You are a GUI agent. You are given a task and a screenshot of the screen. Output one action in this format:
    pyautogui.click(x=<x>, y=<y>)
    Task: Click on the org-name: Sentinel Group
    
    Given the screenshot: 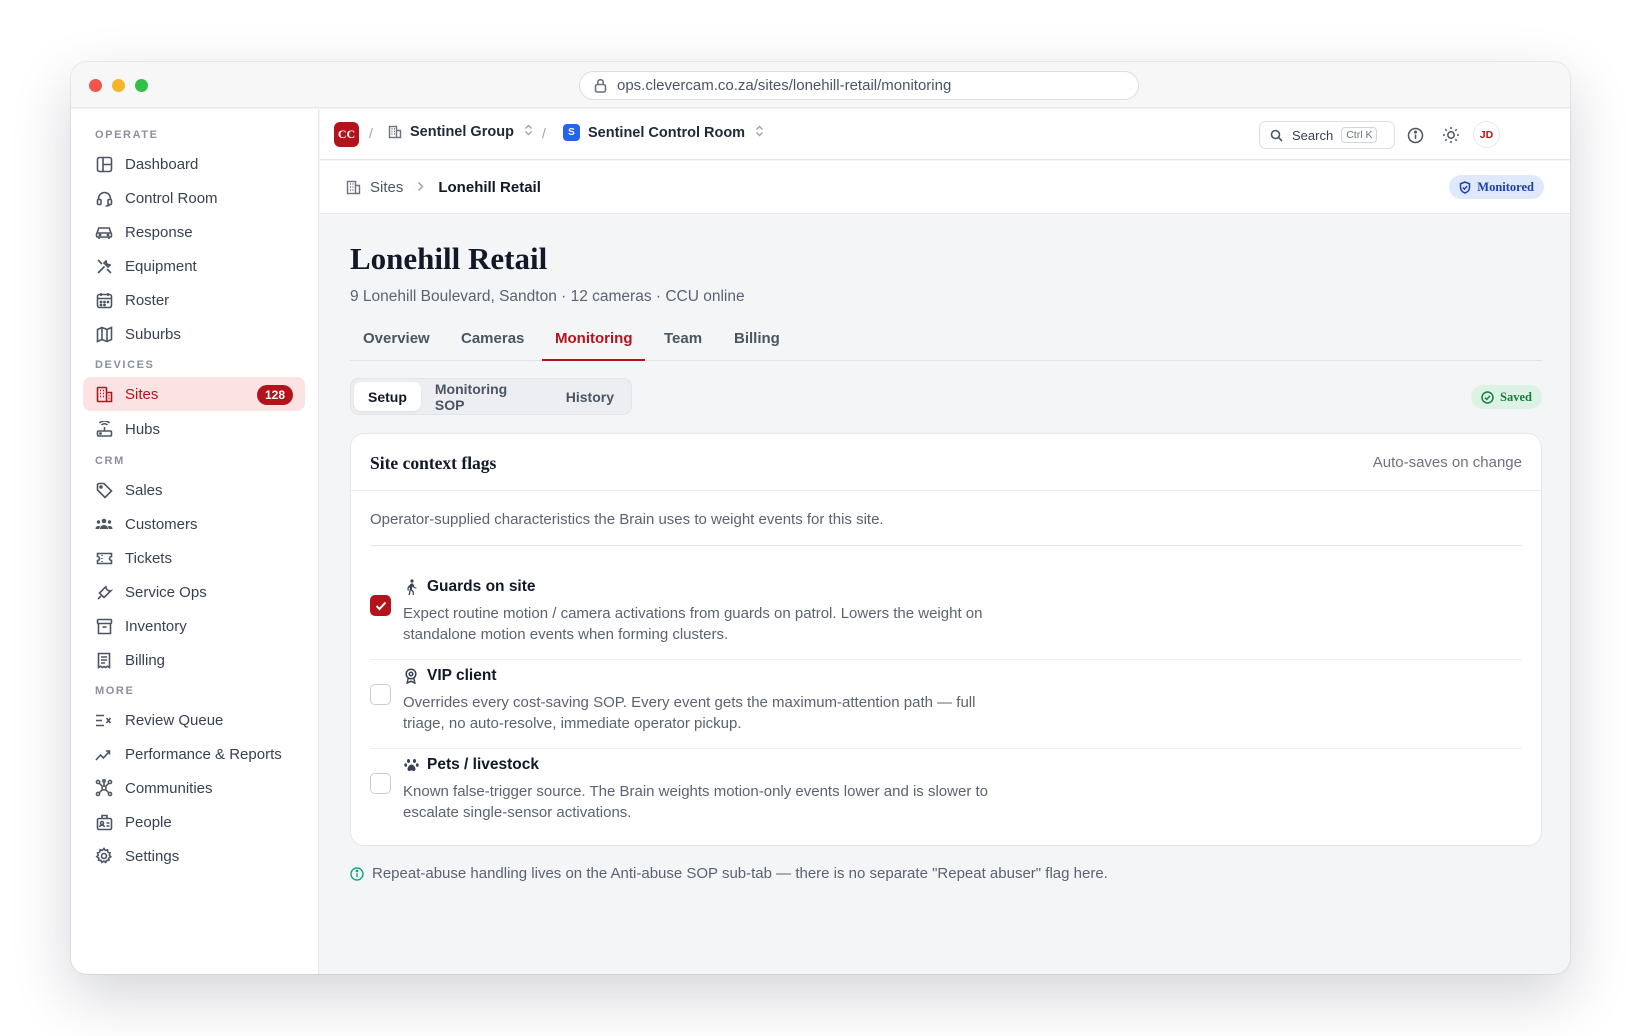 What is the action you would take?
    pyautogui.click(x=462, y=132)
    